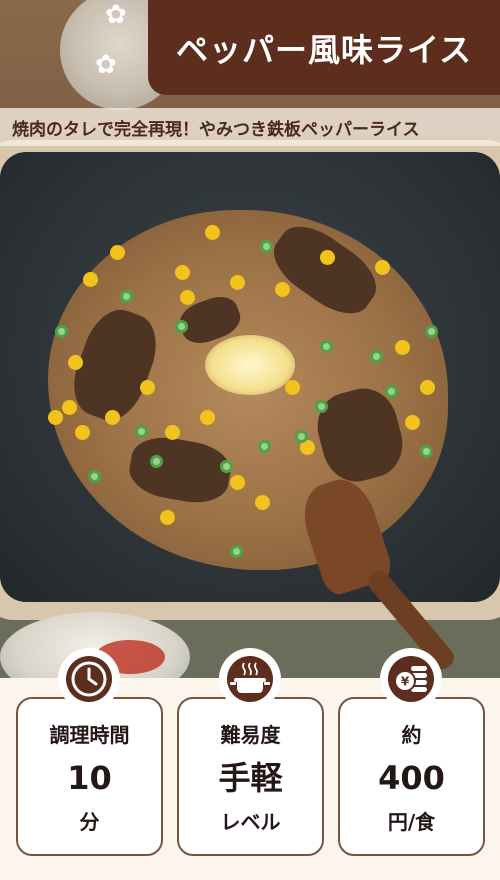 The width and height of the screenshot is (500, 880). Describe the element at coordinates (89, 822) in the screenshot. I see `card-unit: 分` at that location.